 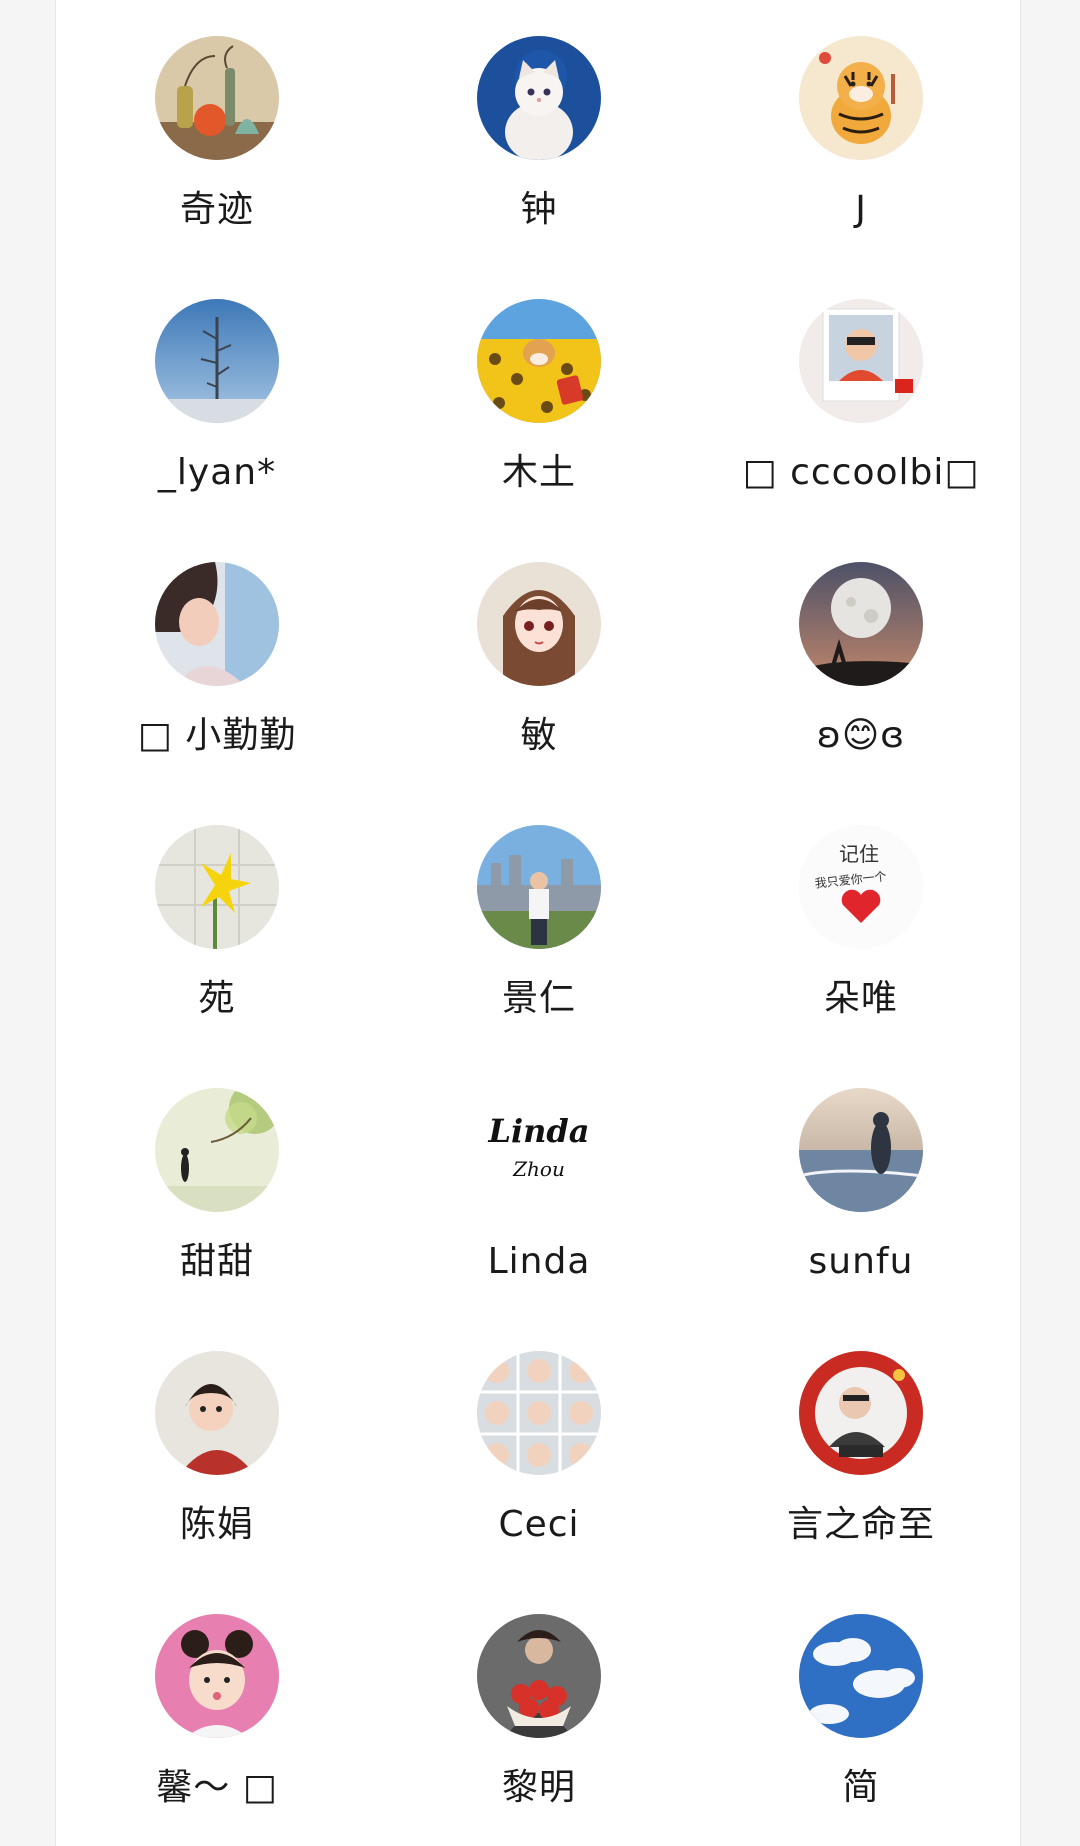 What do you see at coordinates (217, 98) in the screenshot?
I see `vases-still-life-avatar` at bounding box center [217, 98].